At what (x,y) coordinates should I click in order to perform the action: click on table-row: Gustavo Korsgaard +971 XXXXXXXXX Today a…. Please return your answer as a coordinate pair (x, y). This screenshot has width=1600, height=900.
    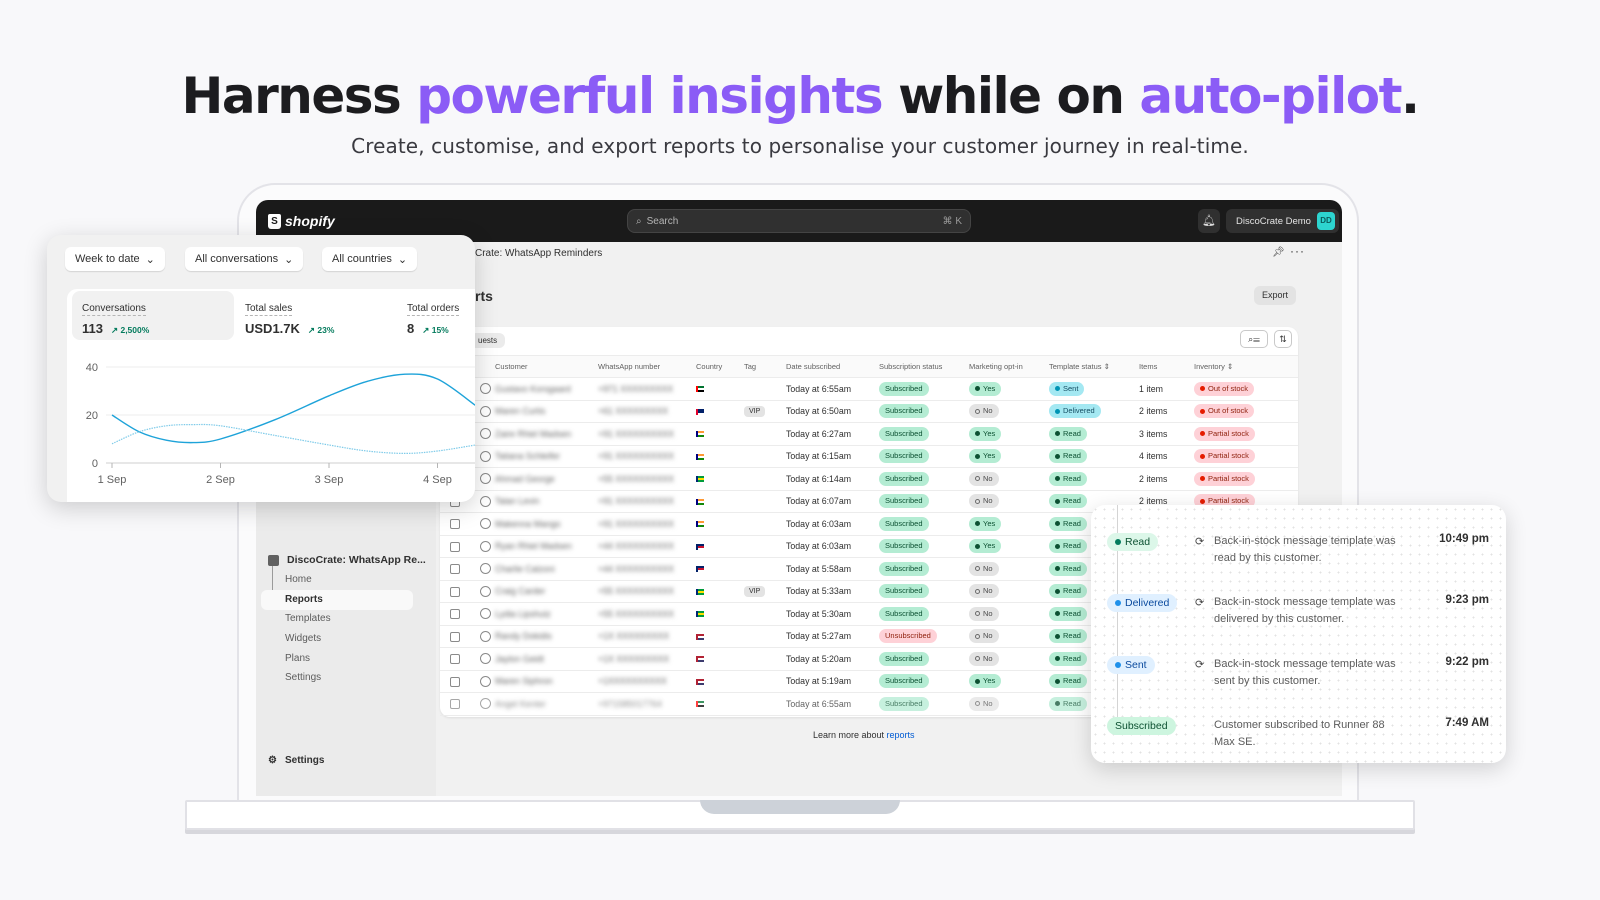
    Looking at the image, I should click on (869, 389).